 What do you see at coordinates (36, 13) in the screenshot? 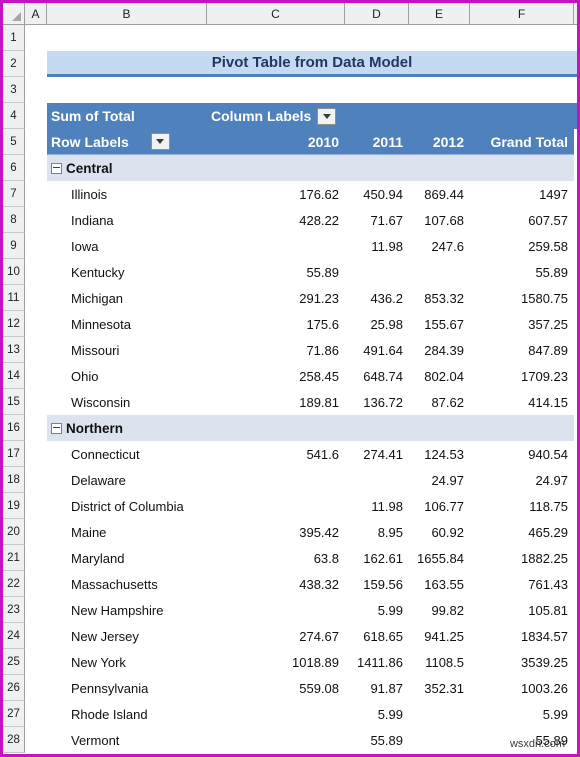
I see `column-header-a: A` at bounding box center [36, 13].